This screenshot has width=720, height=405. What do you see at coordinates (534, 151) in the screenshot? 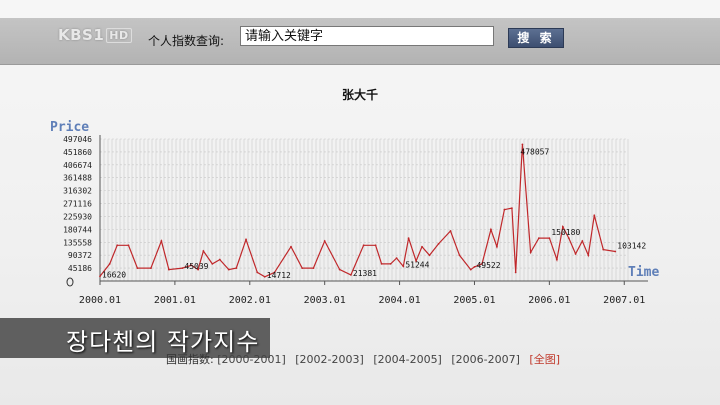
I see `data-label: 478057` at bounding box center [534, 151].